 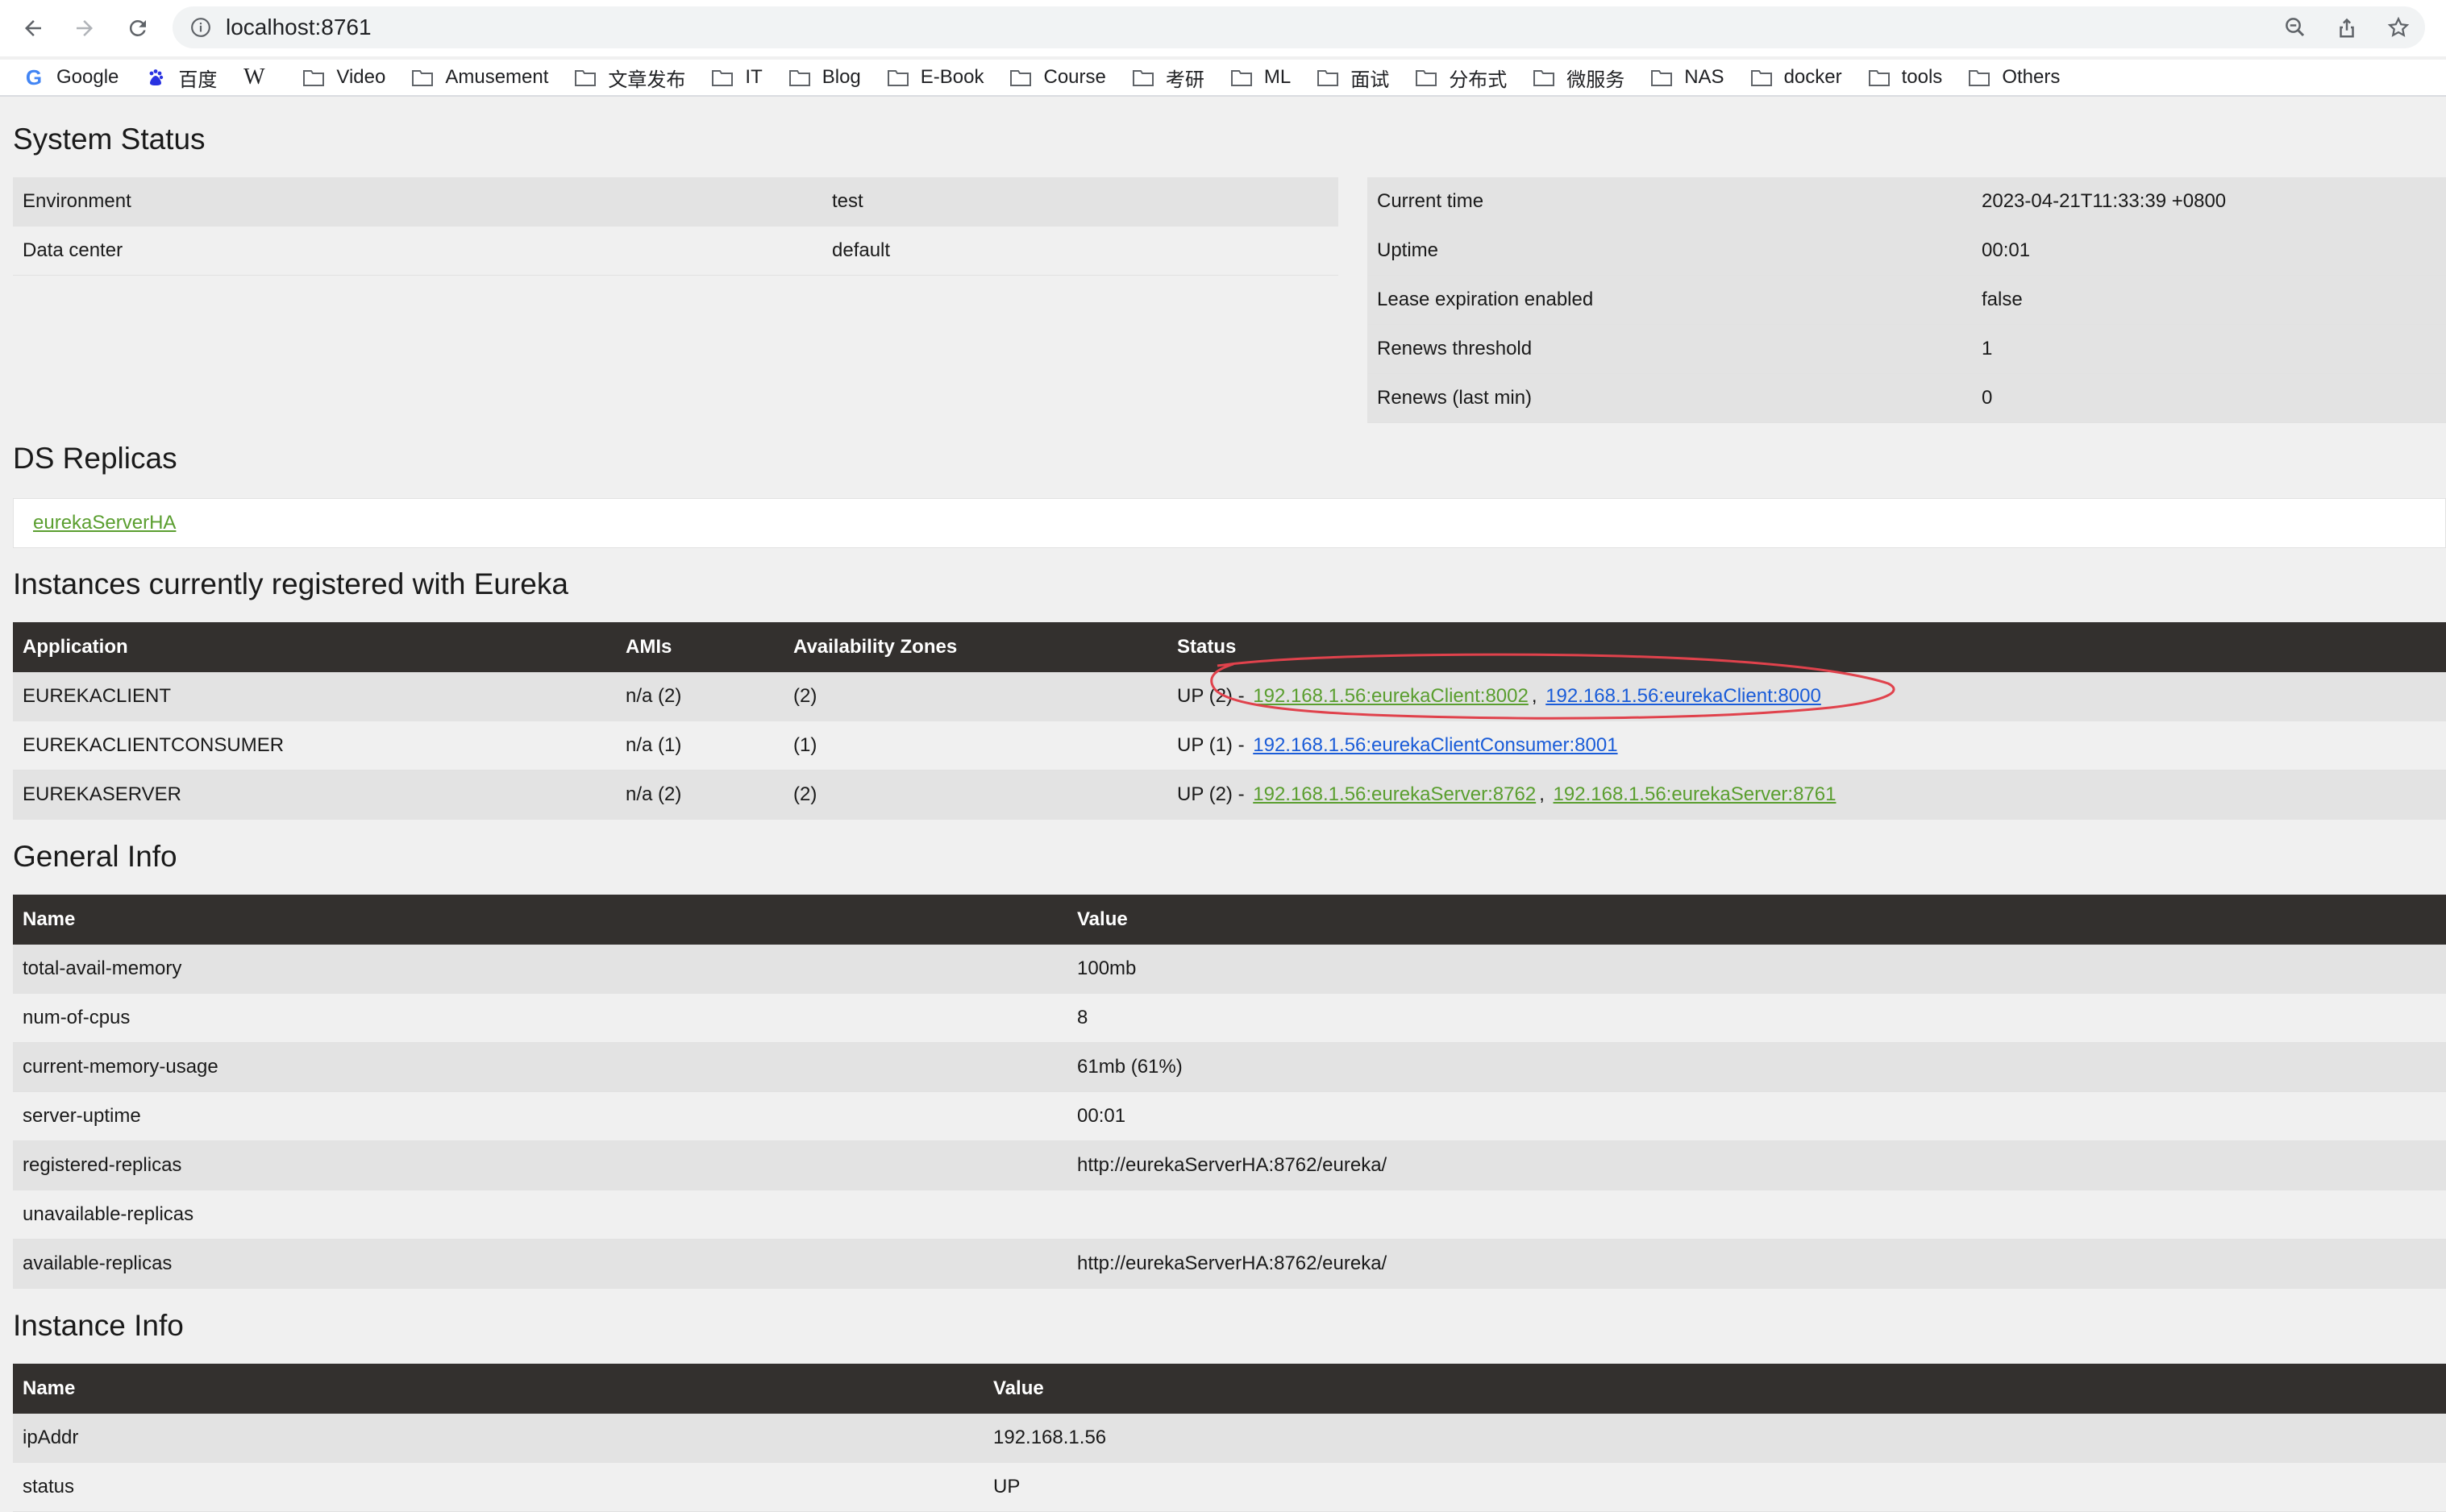 What do you see at coordinates (805, 745) in the screenshot?
I see `zones-value: (1)` at bounding box center [805, 745].